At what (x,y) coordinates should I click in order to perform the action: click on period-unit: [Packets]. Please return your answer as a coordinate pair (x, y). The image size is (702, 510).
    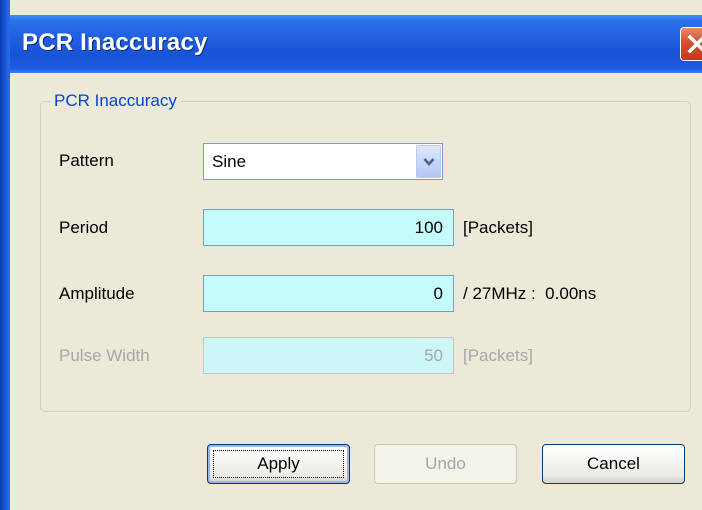
    Looking at the image, I should click on (498, 227).